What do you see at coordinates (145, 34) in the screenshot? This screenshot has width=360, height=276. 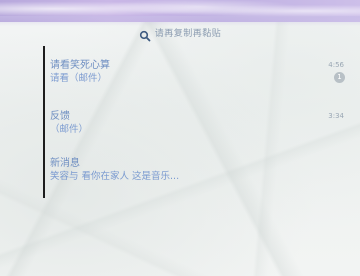 I see `search-icon` at bounding box center [145, 34].